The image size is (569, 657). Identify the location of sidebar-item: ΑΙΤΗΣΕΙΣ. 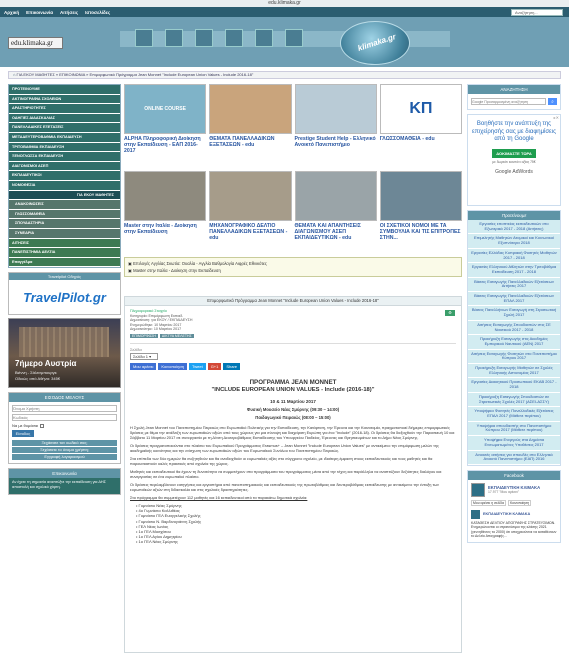
(64, 243).